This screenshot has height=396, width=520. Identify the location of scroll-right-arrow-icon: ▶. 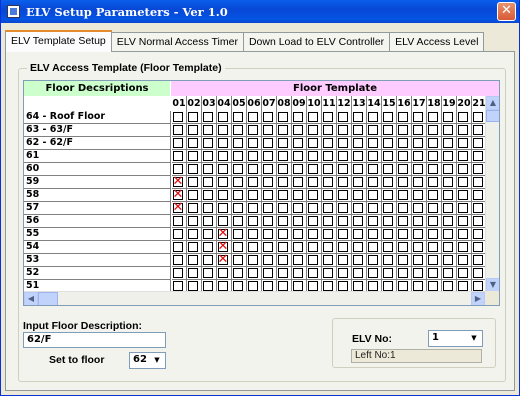
(478, 298).